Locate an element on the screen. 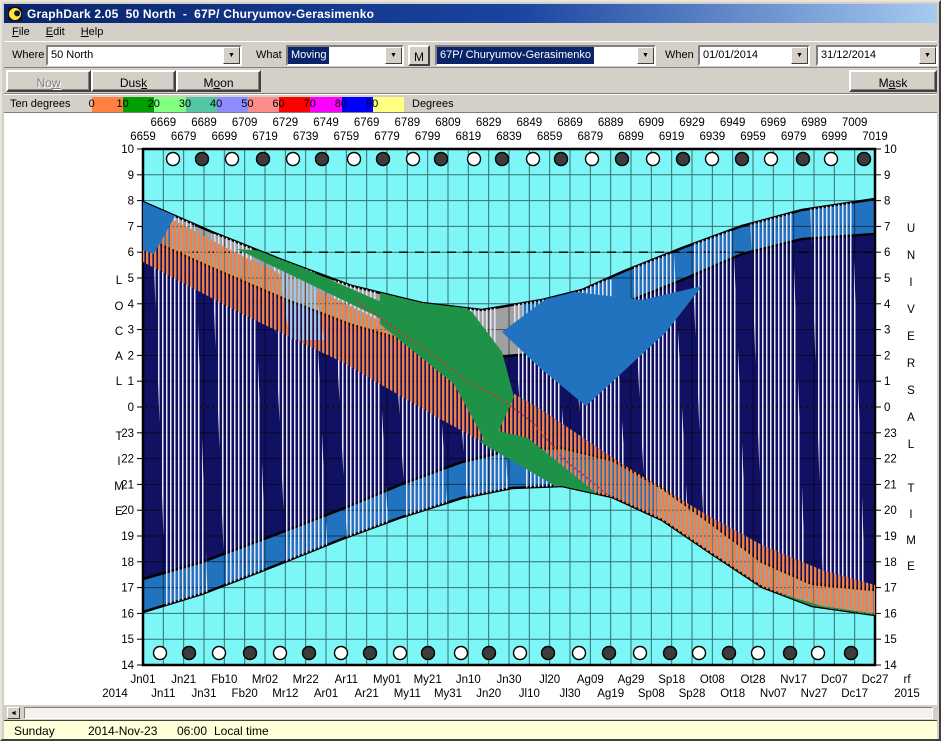 This screenshot has width=941, height=741. svg-text: 6799 is located at coordinates (428, 137).